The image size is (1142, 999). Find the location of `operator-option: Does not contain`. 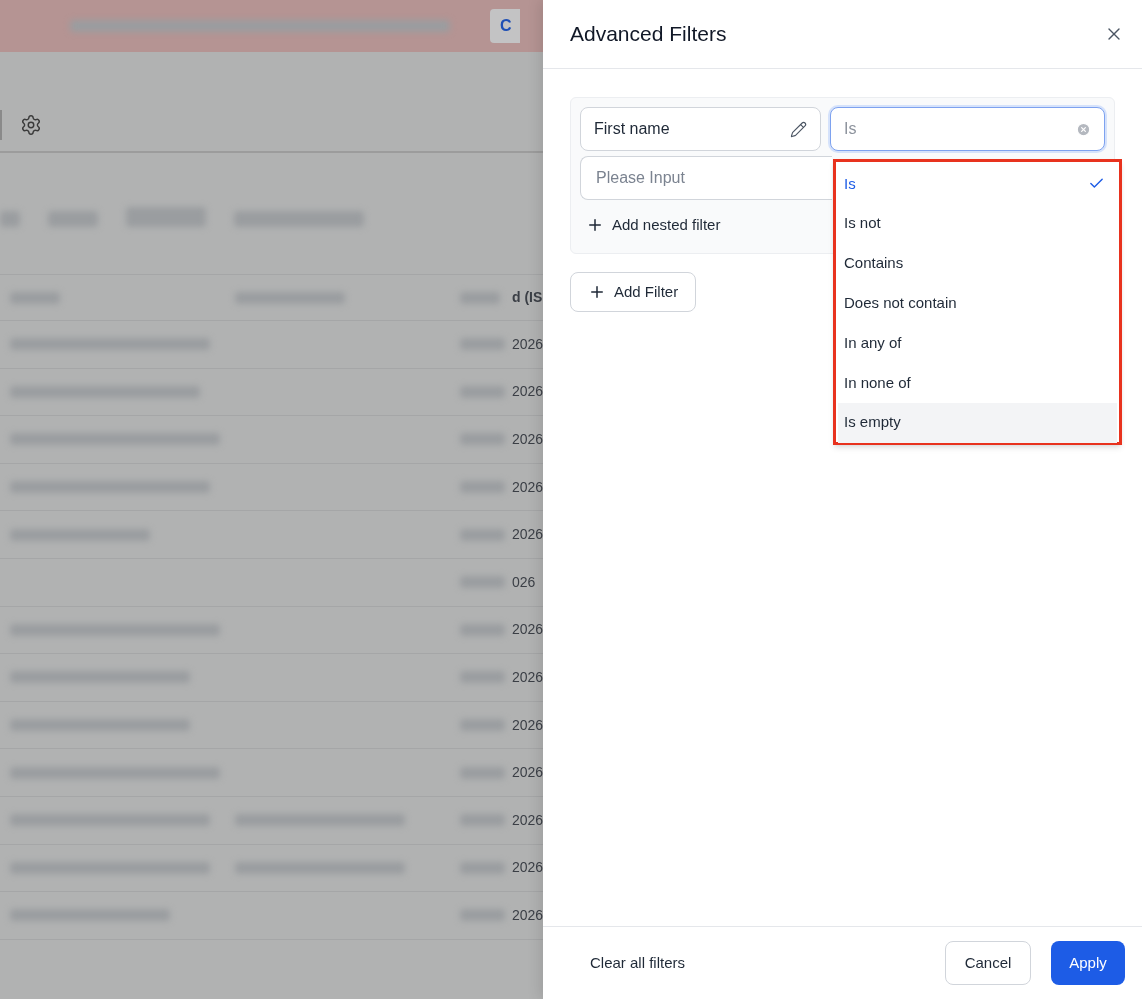

operator-option: Does not contain is located at coordinates (977, 303).